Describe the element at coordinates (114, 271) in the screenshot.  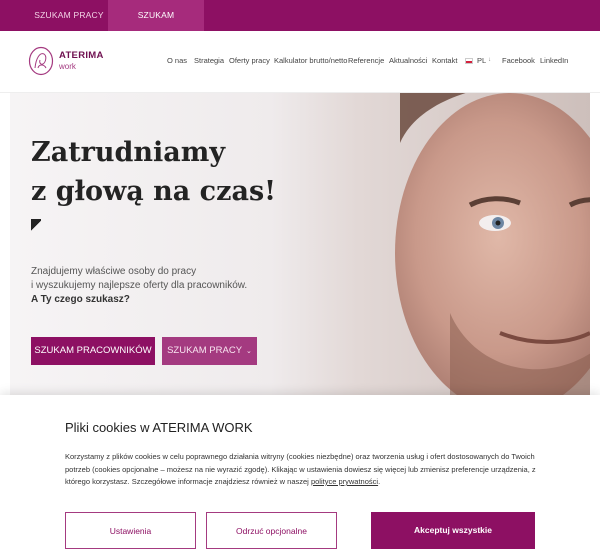
I see `hero-text-line-1: Znajdujemy właściwe osoby do pracy` at that location.